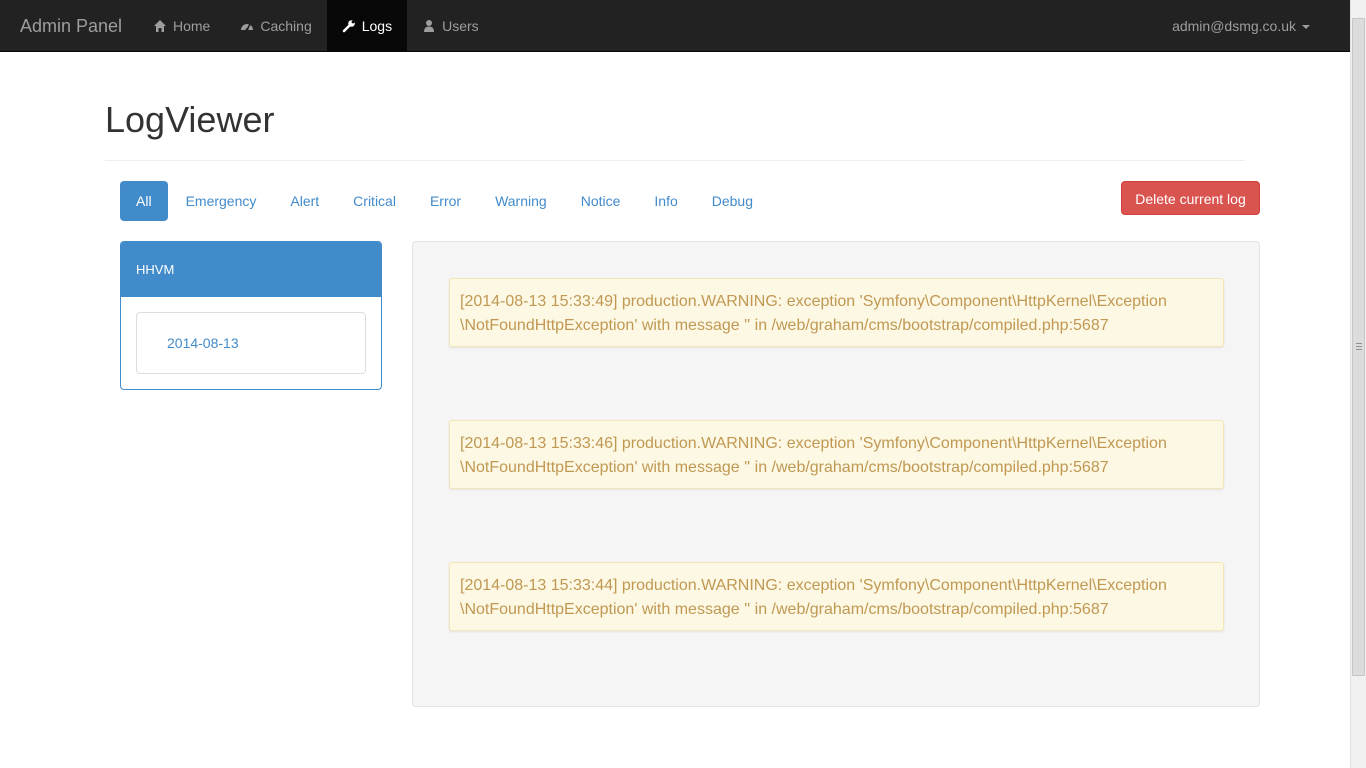 The image size is (1366, 768). I want to click on nav-users-label: Users, so click(460, 25).